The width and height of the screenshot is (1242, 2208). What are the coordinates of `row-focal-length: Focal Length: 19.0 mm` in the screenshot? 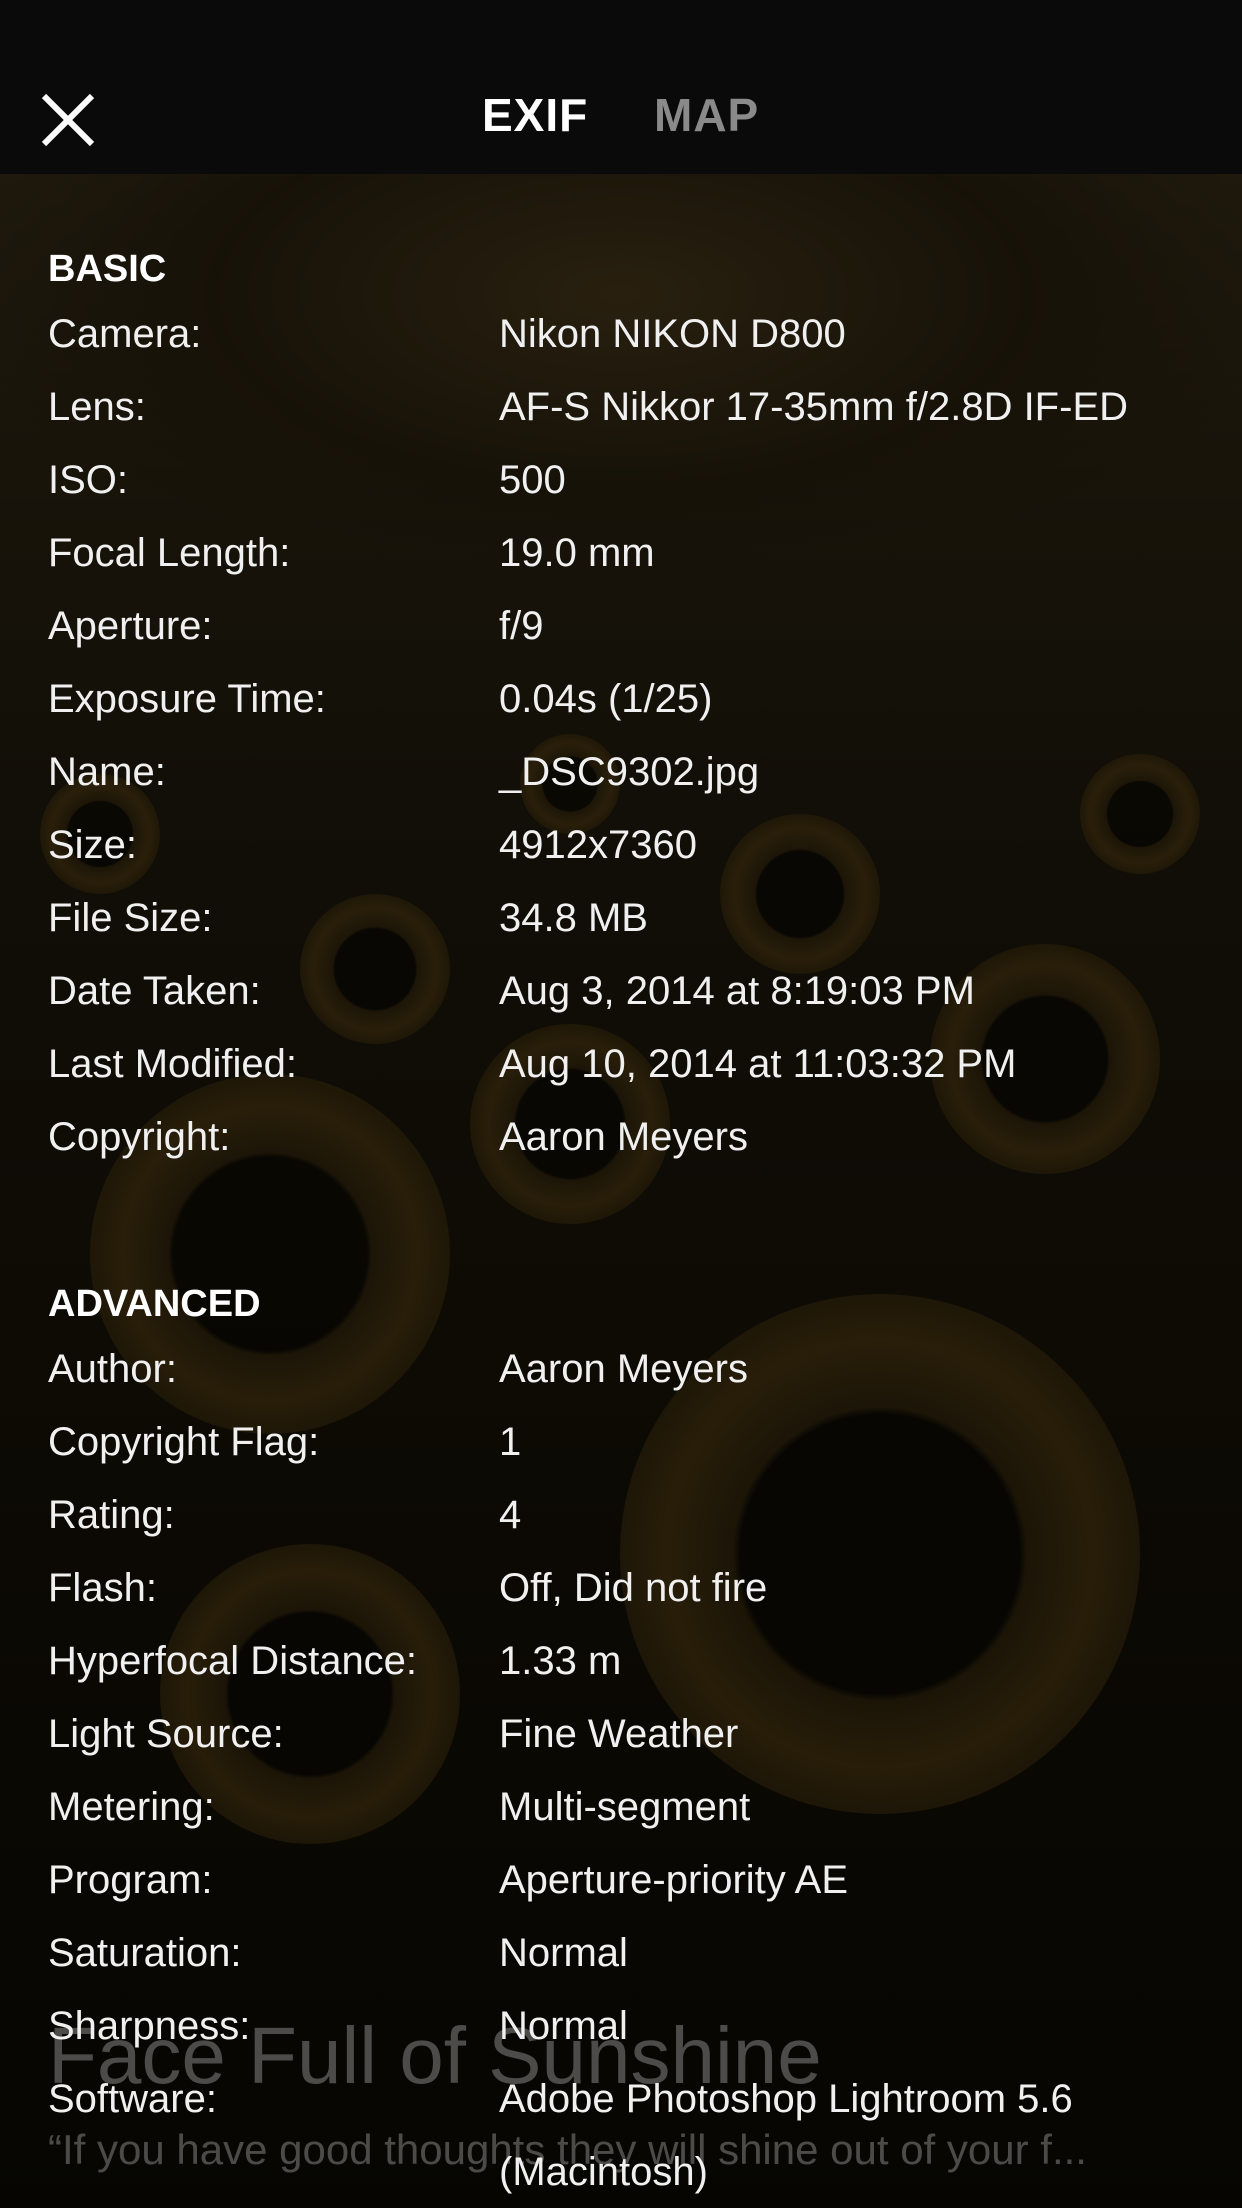 It's located at (633, 553).